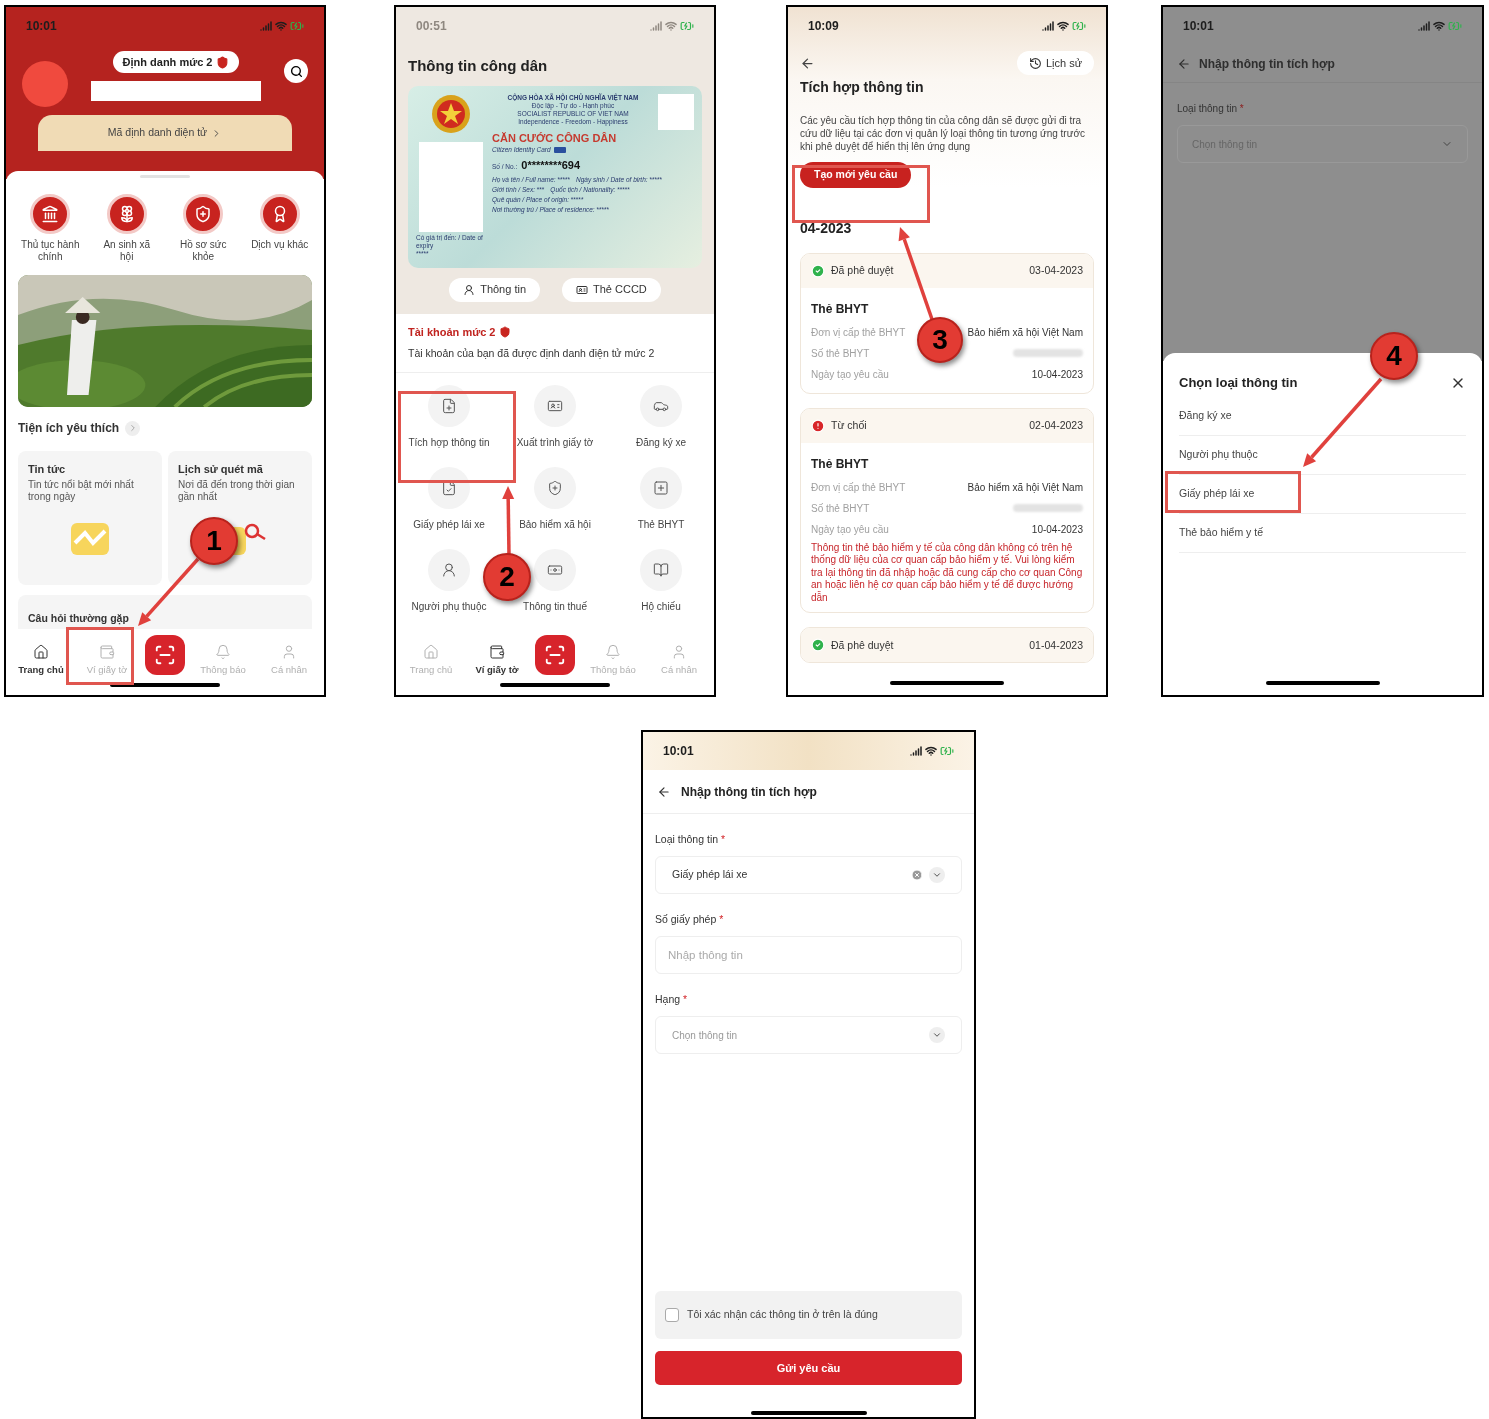  Describe the element at coordinates (431, 26) in the screenshot. I see `status-time: 00:51` at that location.